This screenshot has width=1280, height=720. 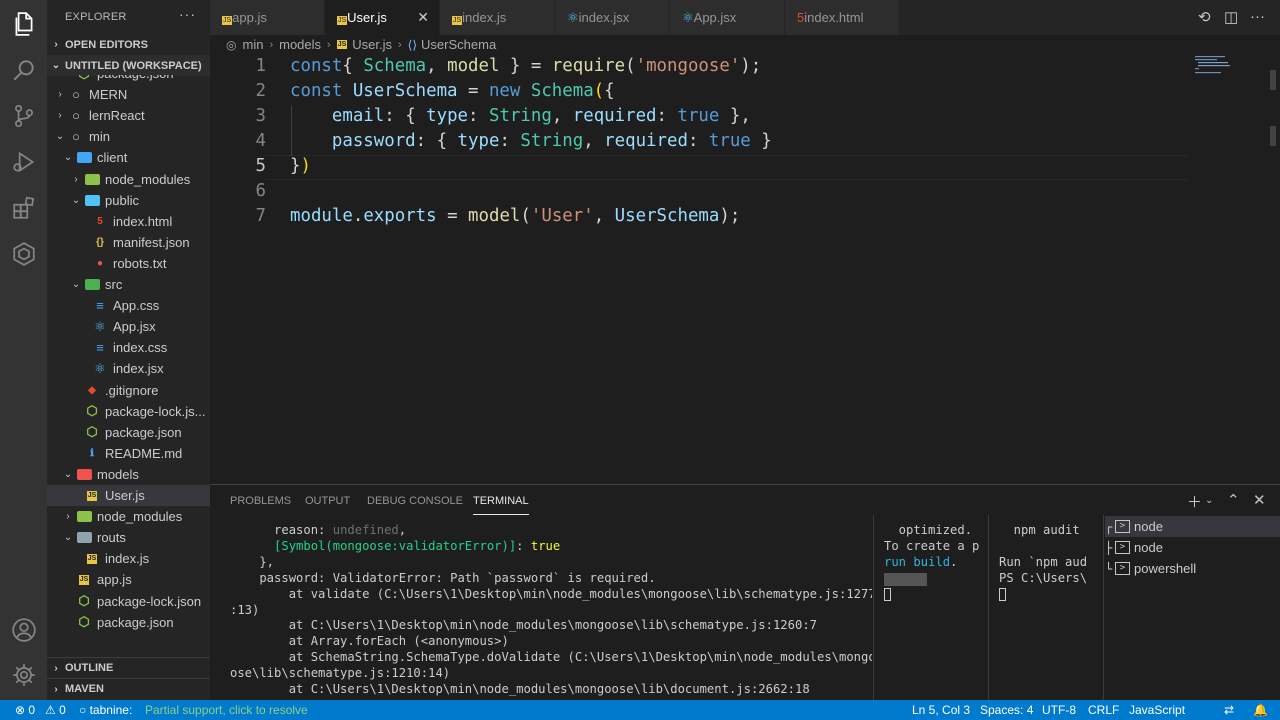 I want to click on panel-tab-problems: PROBLEMS, so click(x=260, y=501).